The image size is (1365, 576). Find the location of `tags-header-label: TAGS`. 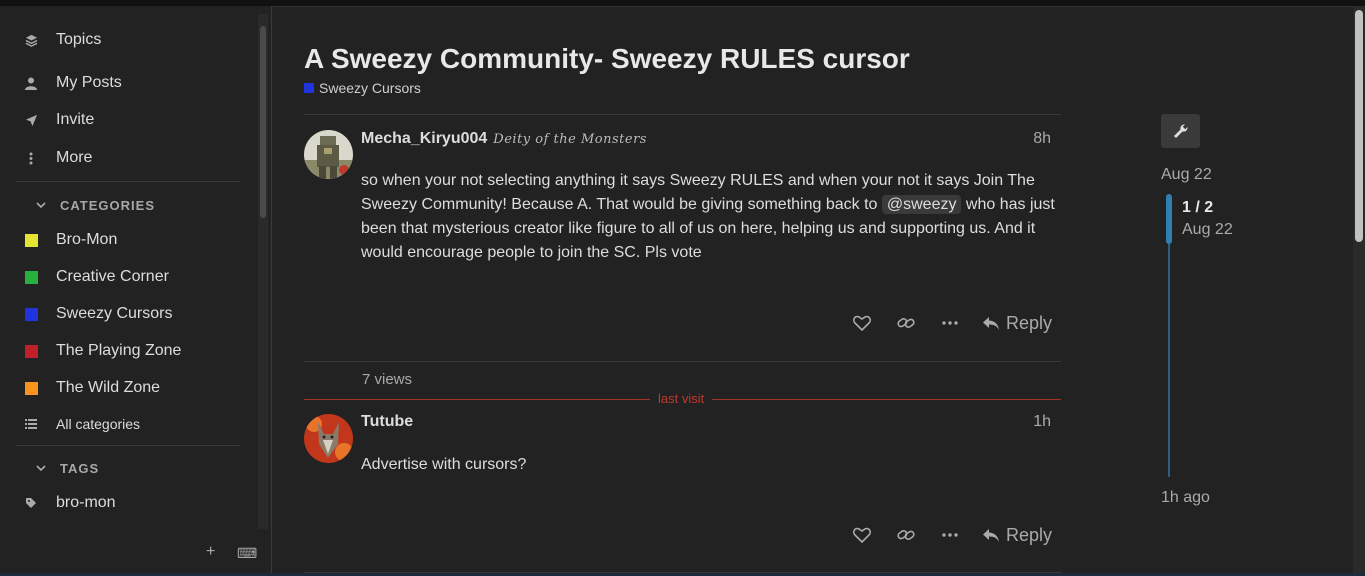

tags-header-label: TAGS is located at coordinates (80, 468).